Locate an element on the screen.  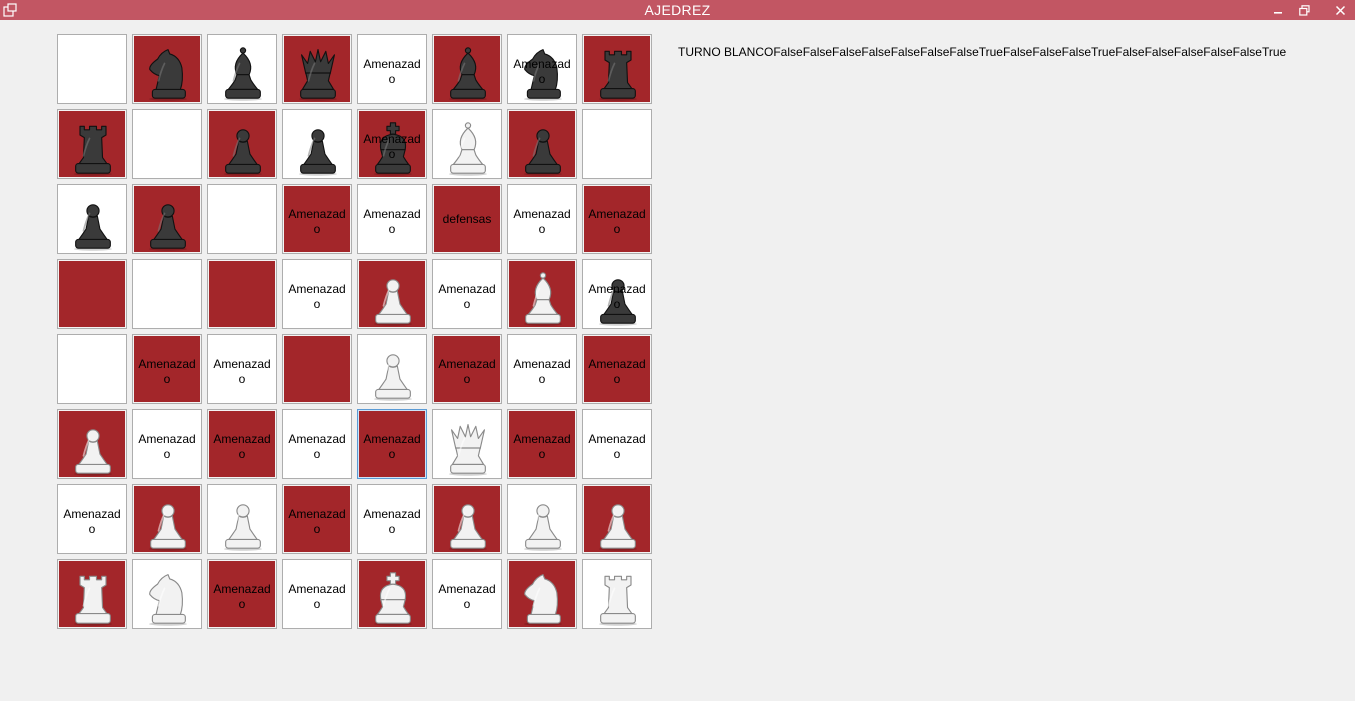
minimize-icon is located at coordinates (1278, 13).